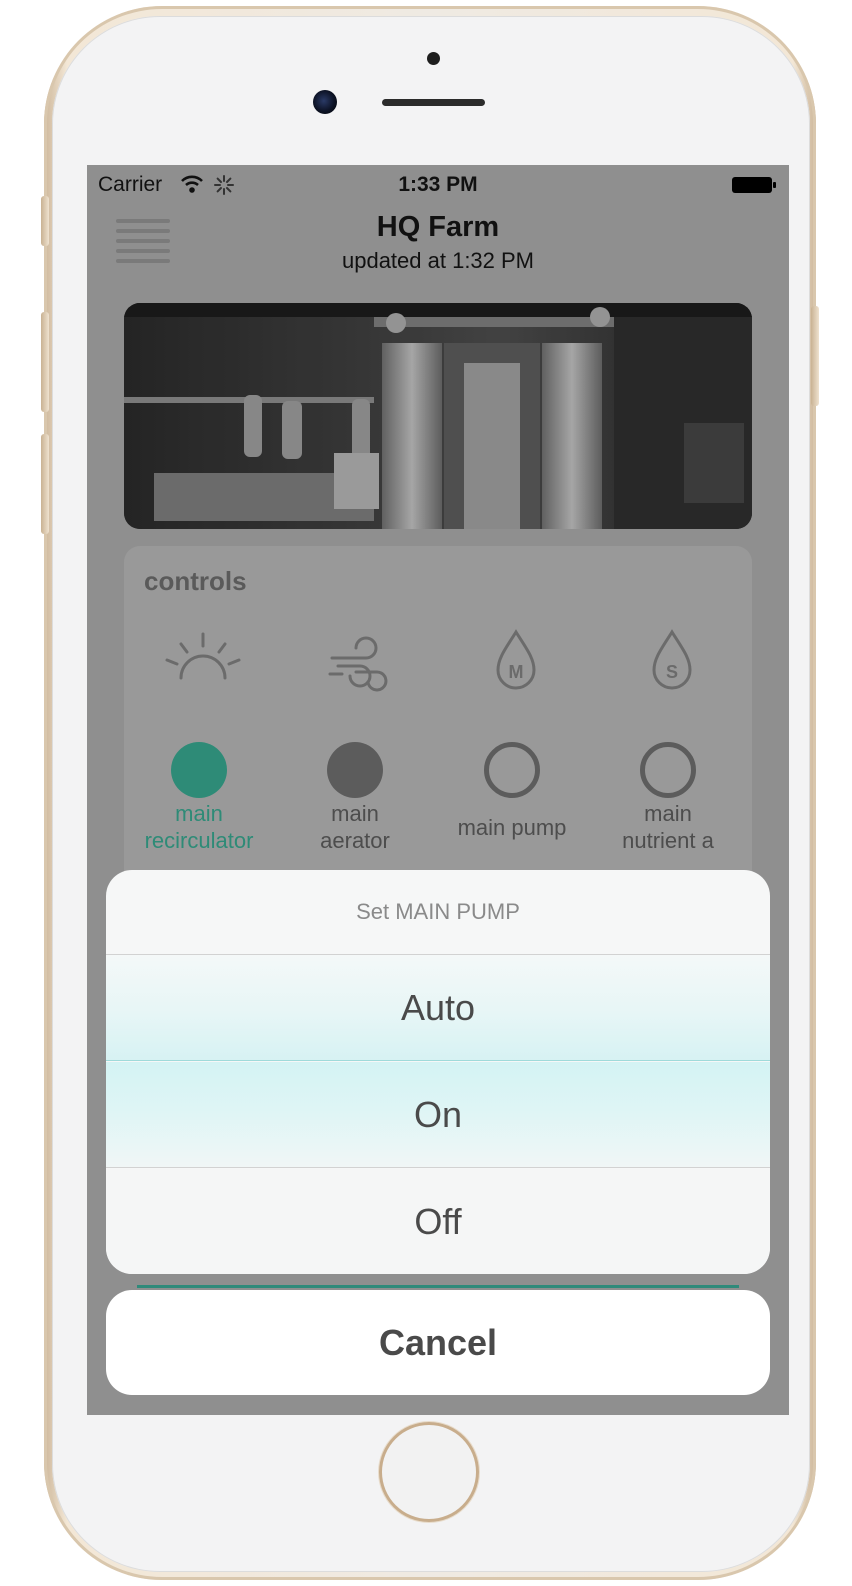 This screenshot has width=852, height=1586. Describe the element at coordinates (438, 1115) in the screenshot. I see `option-on-button: On` at that location.